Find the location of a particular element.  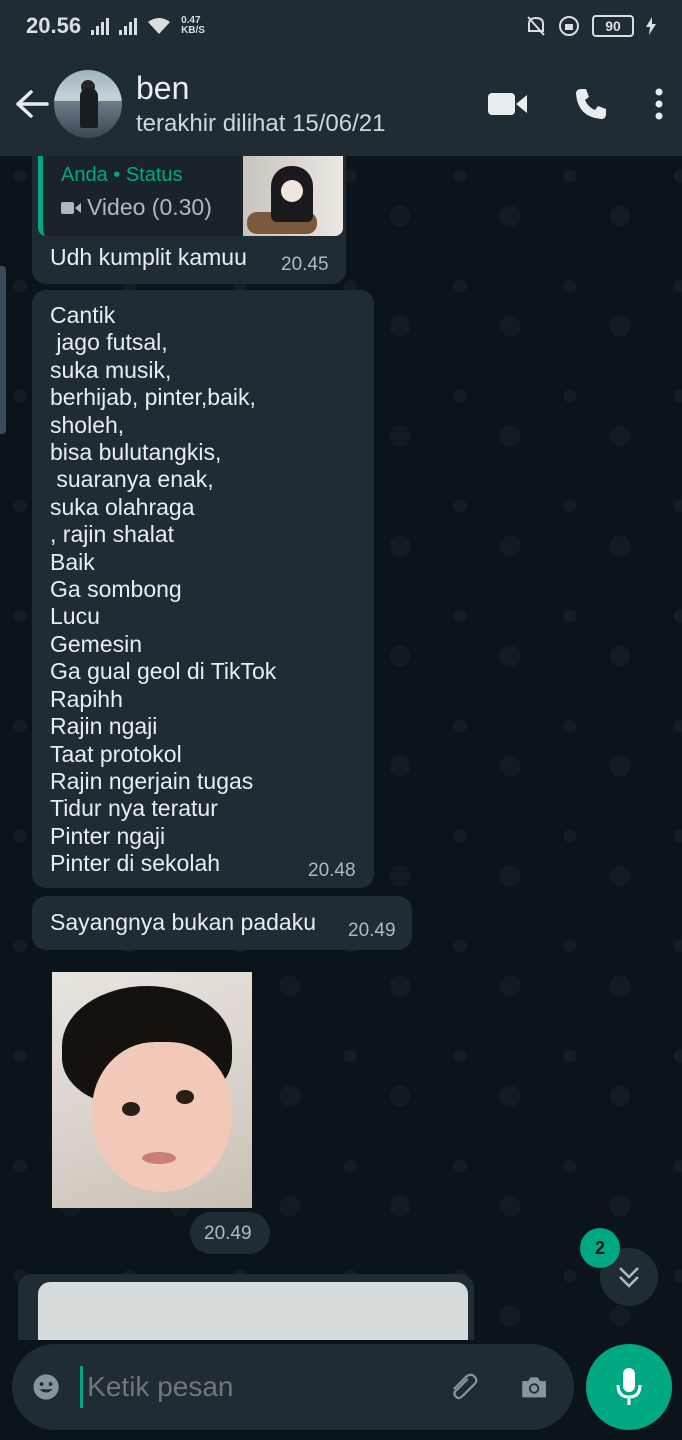

message-line: bisa bulutangkis, is located at coordinates (136, 452).